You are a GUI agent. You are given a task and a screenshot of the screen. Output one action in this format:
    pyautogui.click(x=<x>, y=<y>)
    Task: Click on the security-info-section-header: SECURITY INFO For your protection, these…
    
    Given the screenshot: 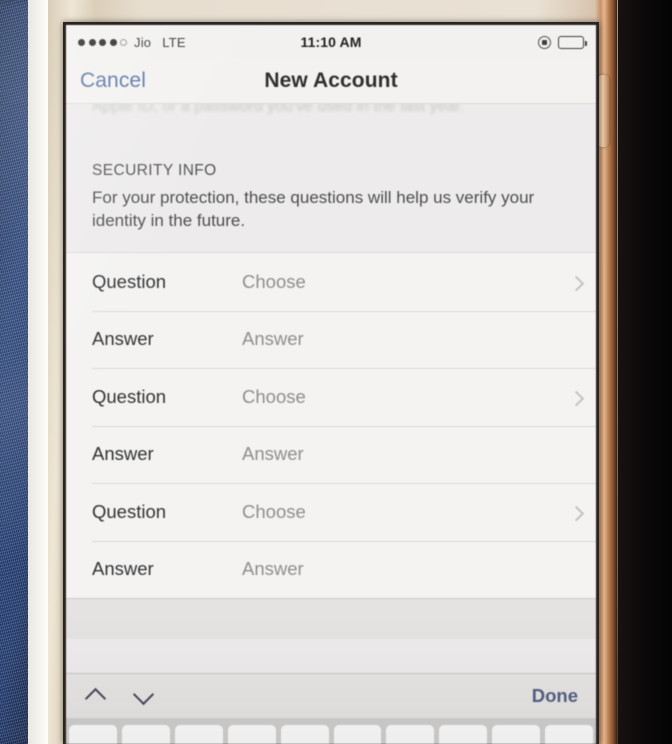 What is the action you would take?
    pyautogui.click(x=331, y=168)
    